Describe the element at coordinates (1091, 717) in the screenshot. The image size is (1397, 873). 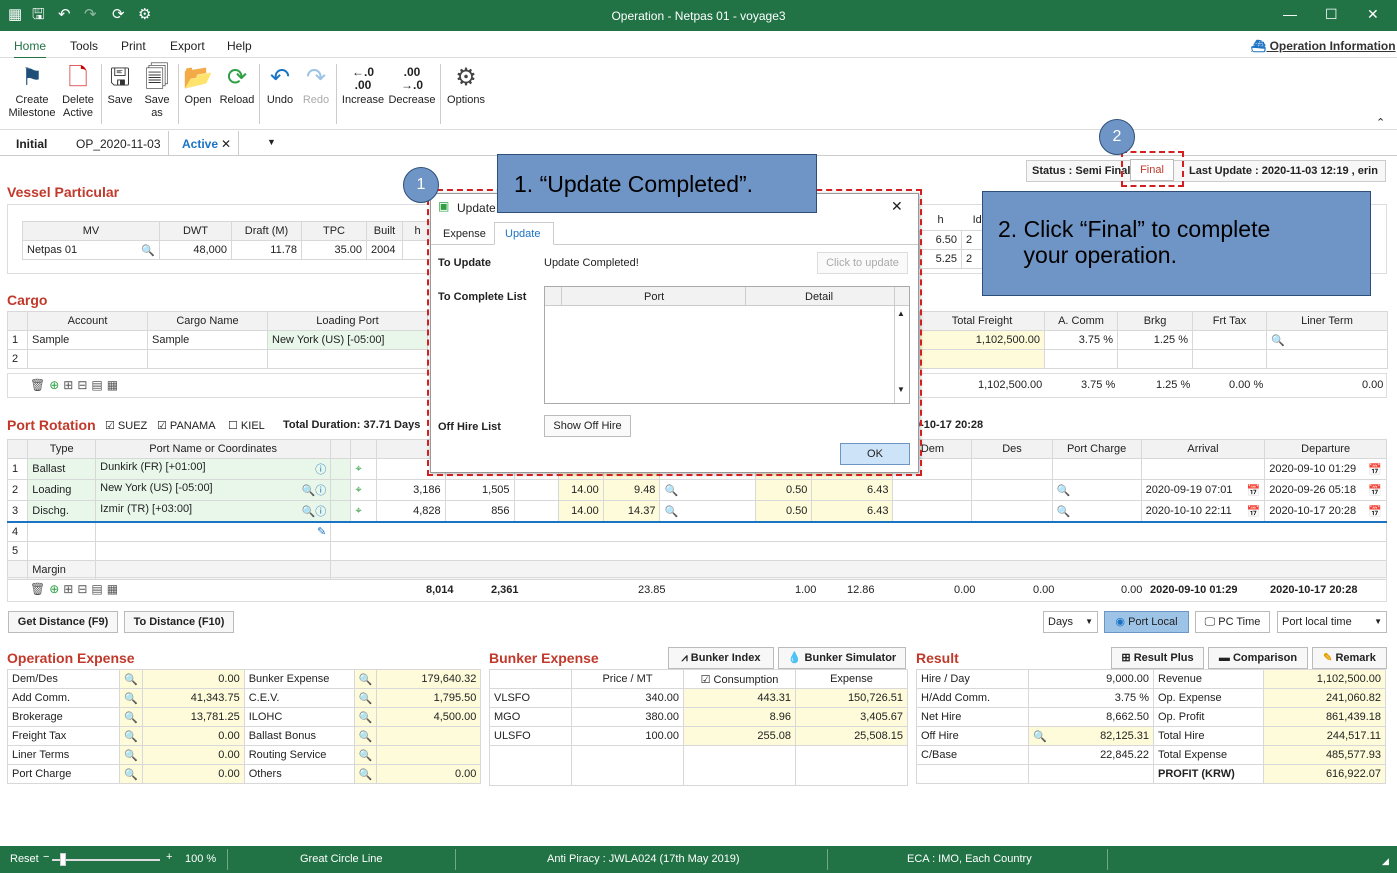
I see `result-value: 8,662.50` at that location.